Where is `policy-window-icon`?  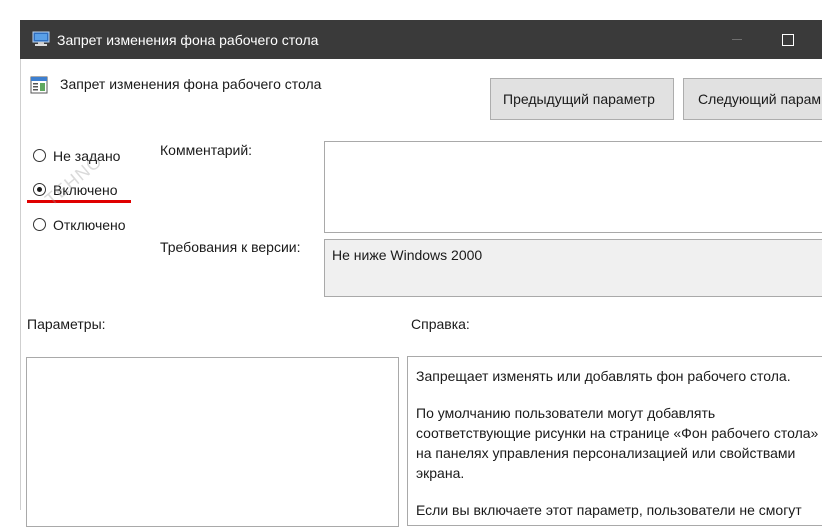 policy-window-icon is located at coordinates (41, 38).